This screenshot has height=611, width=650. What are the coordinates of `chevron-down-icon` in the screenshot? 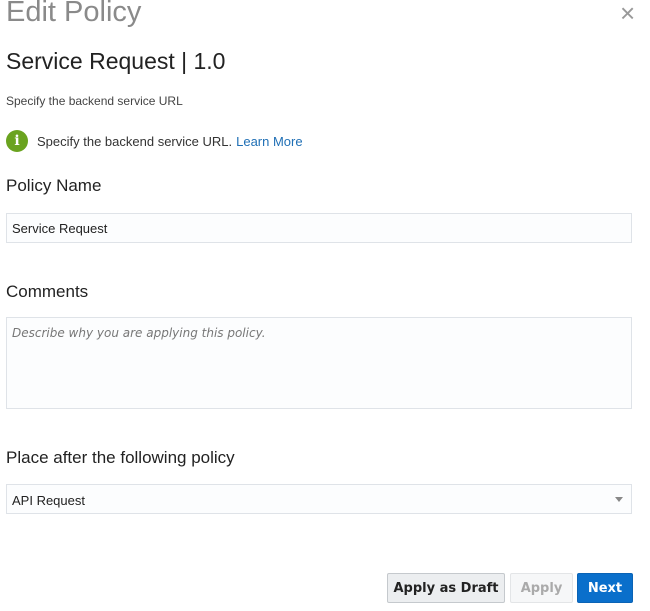 It's located at (619, 499).